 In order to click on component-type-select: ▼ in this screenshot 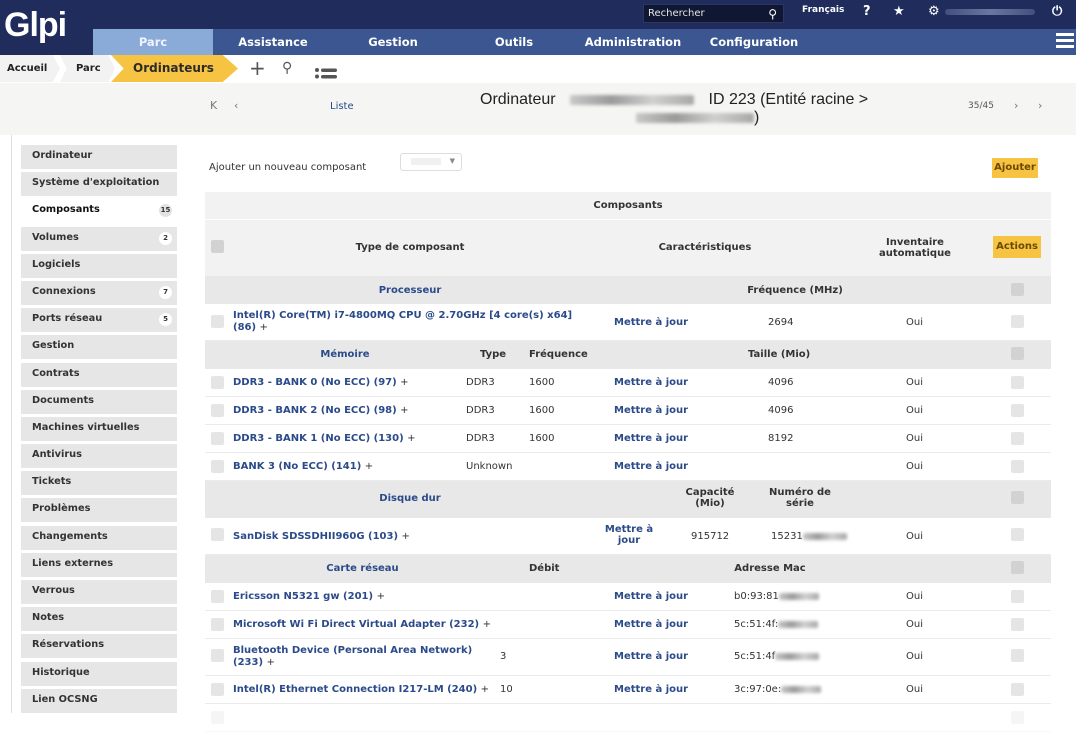, I will do `click(431, 162)`.